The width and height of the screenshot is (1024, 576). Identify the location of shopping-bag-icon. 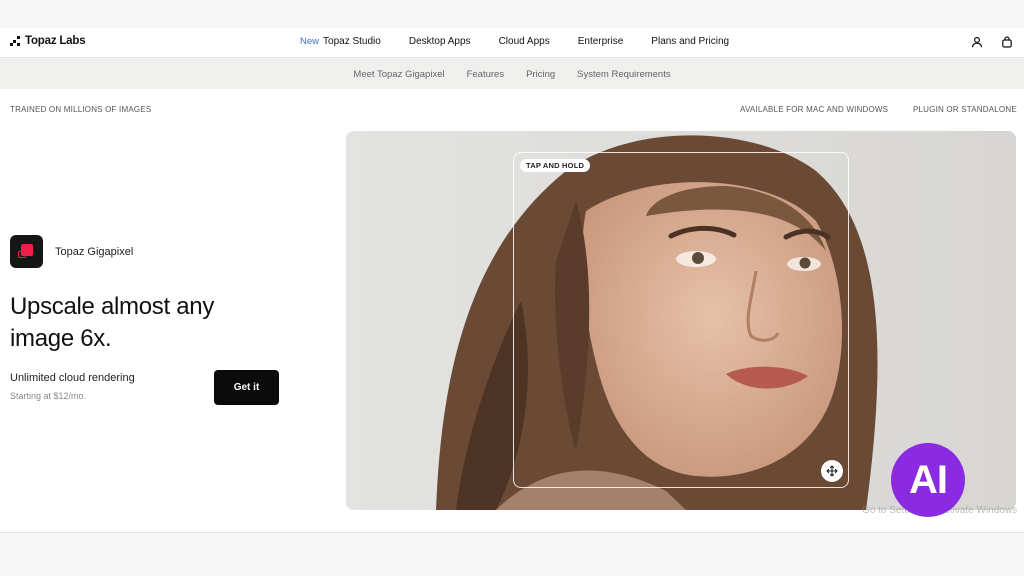
(1007, 42).